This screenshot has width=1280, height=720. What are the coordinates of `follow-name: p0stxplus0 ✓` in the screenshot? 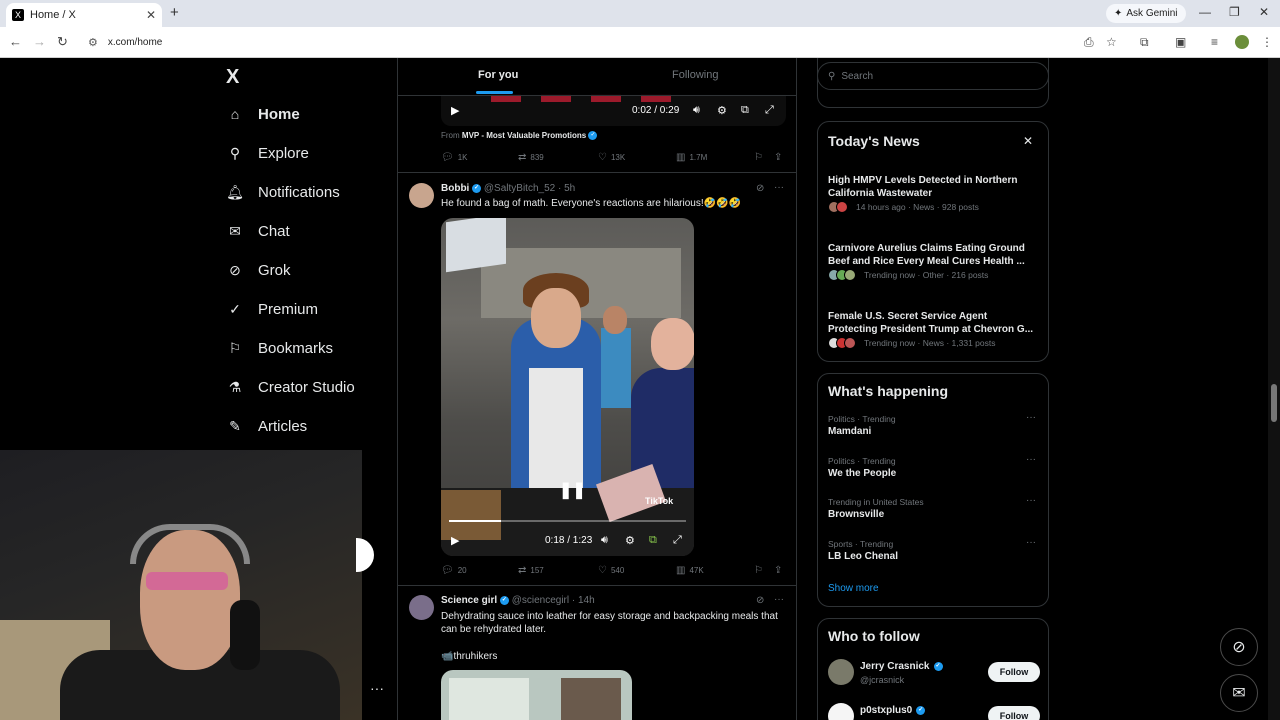 It's located at (893, 710).